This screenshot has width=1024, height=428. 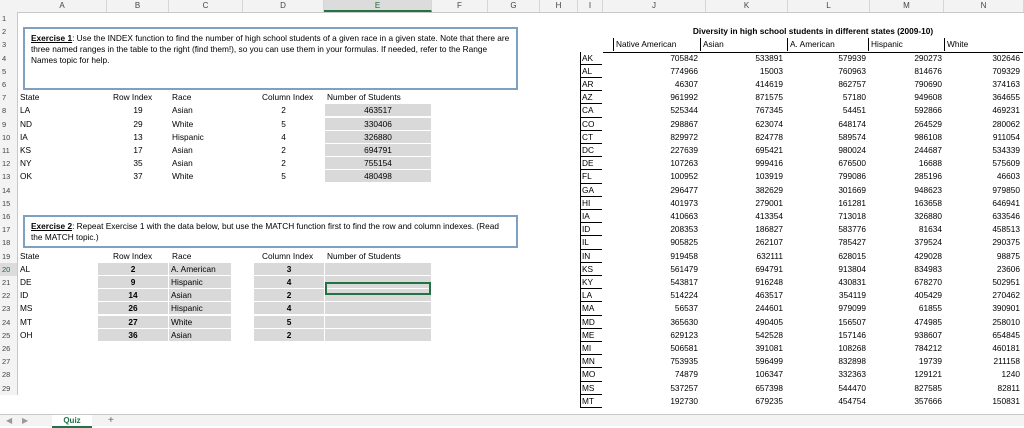 I want to click on ex2-state: MT, so click(x=26, y=321).